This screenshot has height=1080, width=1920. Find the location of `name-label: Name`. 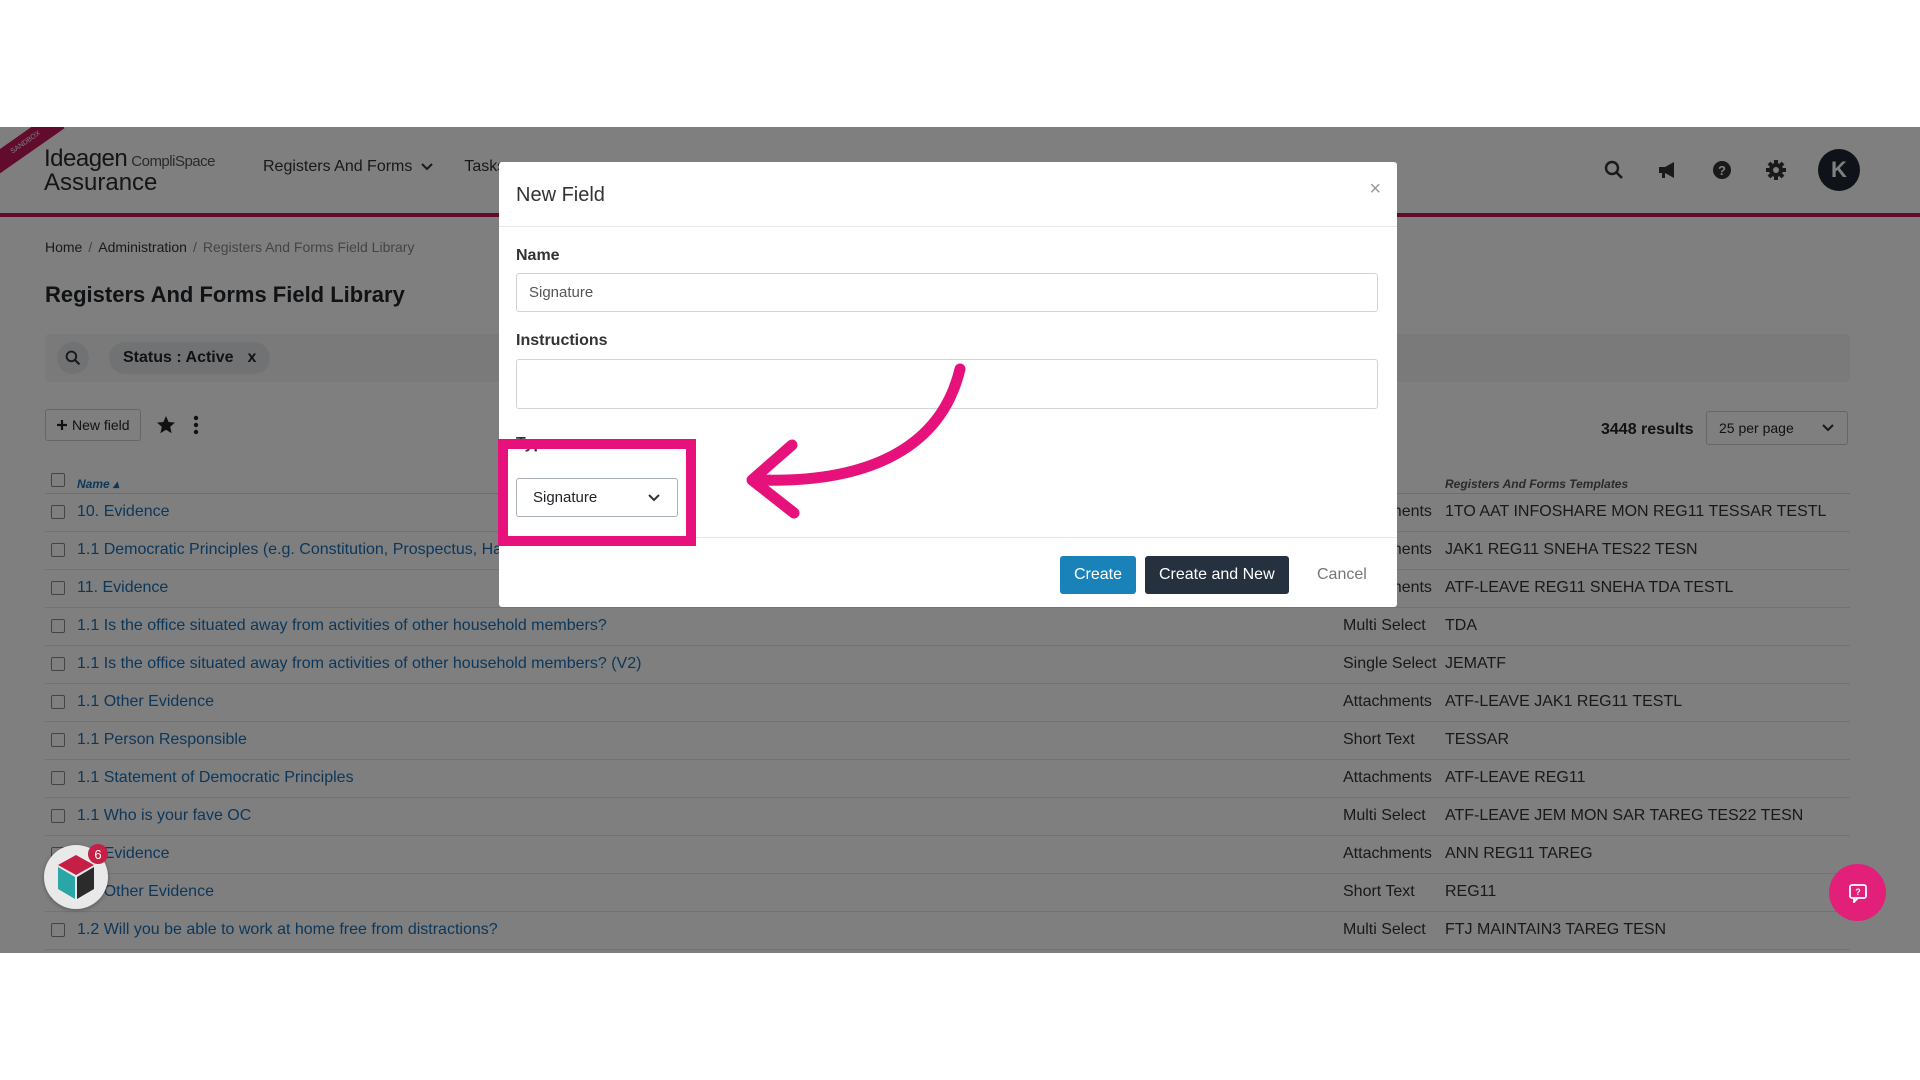

name-label: Name is located at coordinates (538, 255).